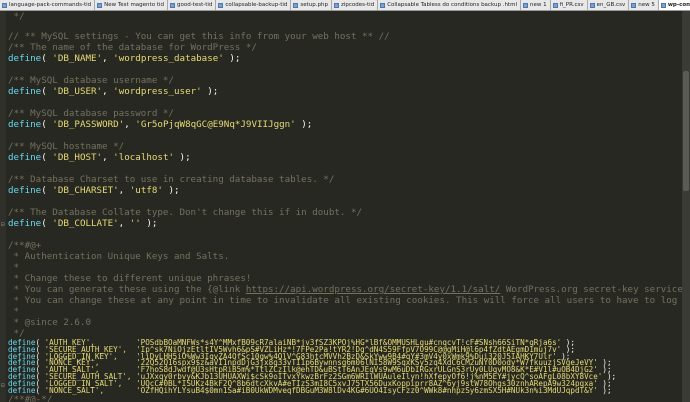 The image size is (690, 402). I want to click on const-name: 'DB_CHARSET', so click(85, 190).